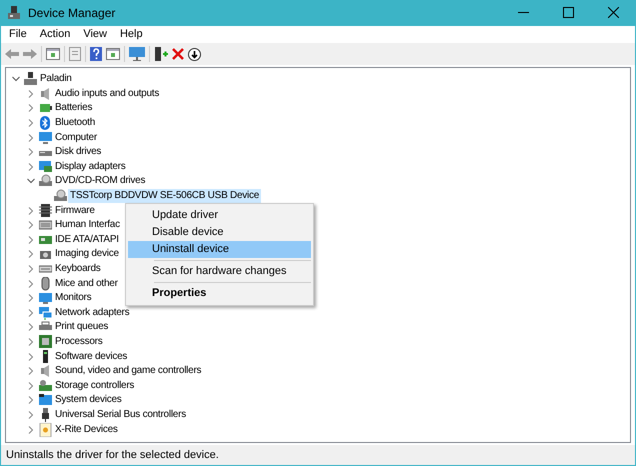 Image resolution: width=636 pixels, height=466 pixels. What do you see at coordinates (45, 429) in the screenshot?
I see `document-icon` at bounding box center [45, 429].